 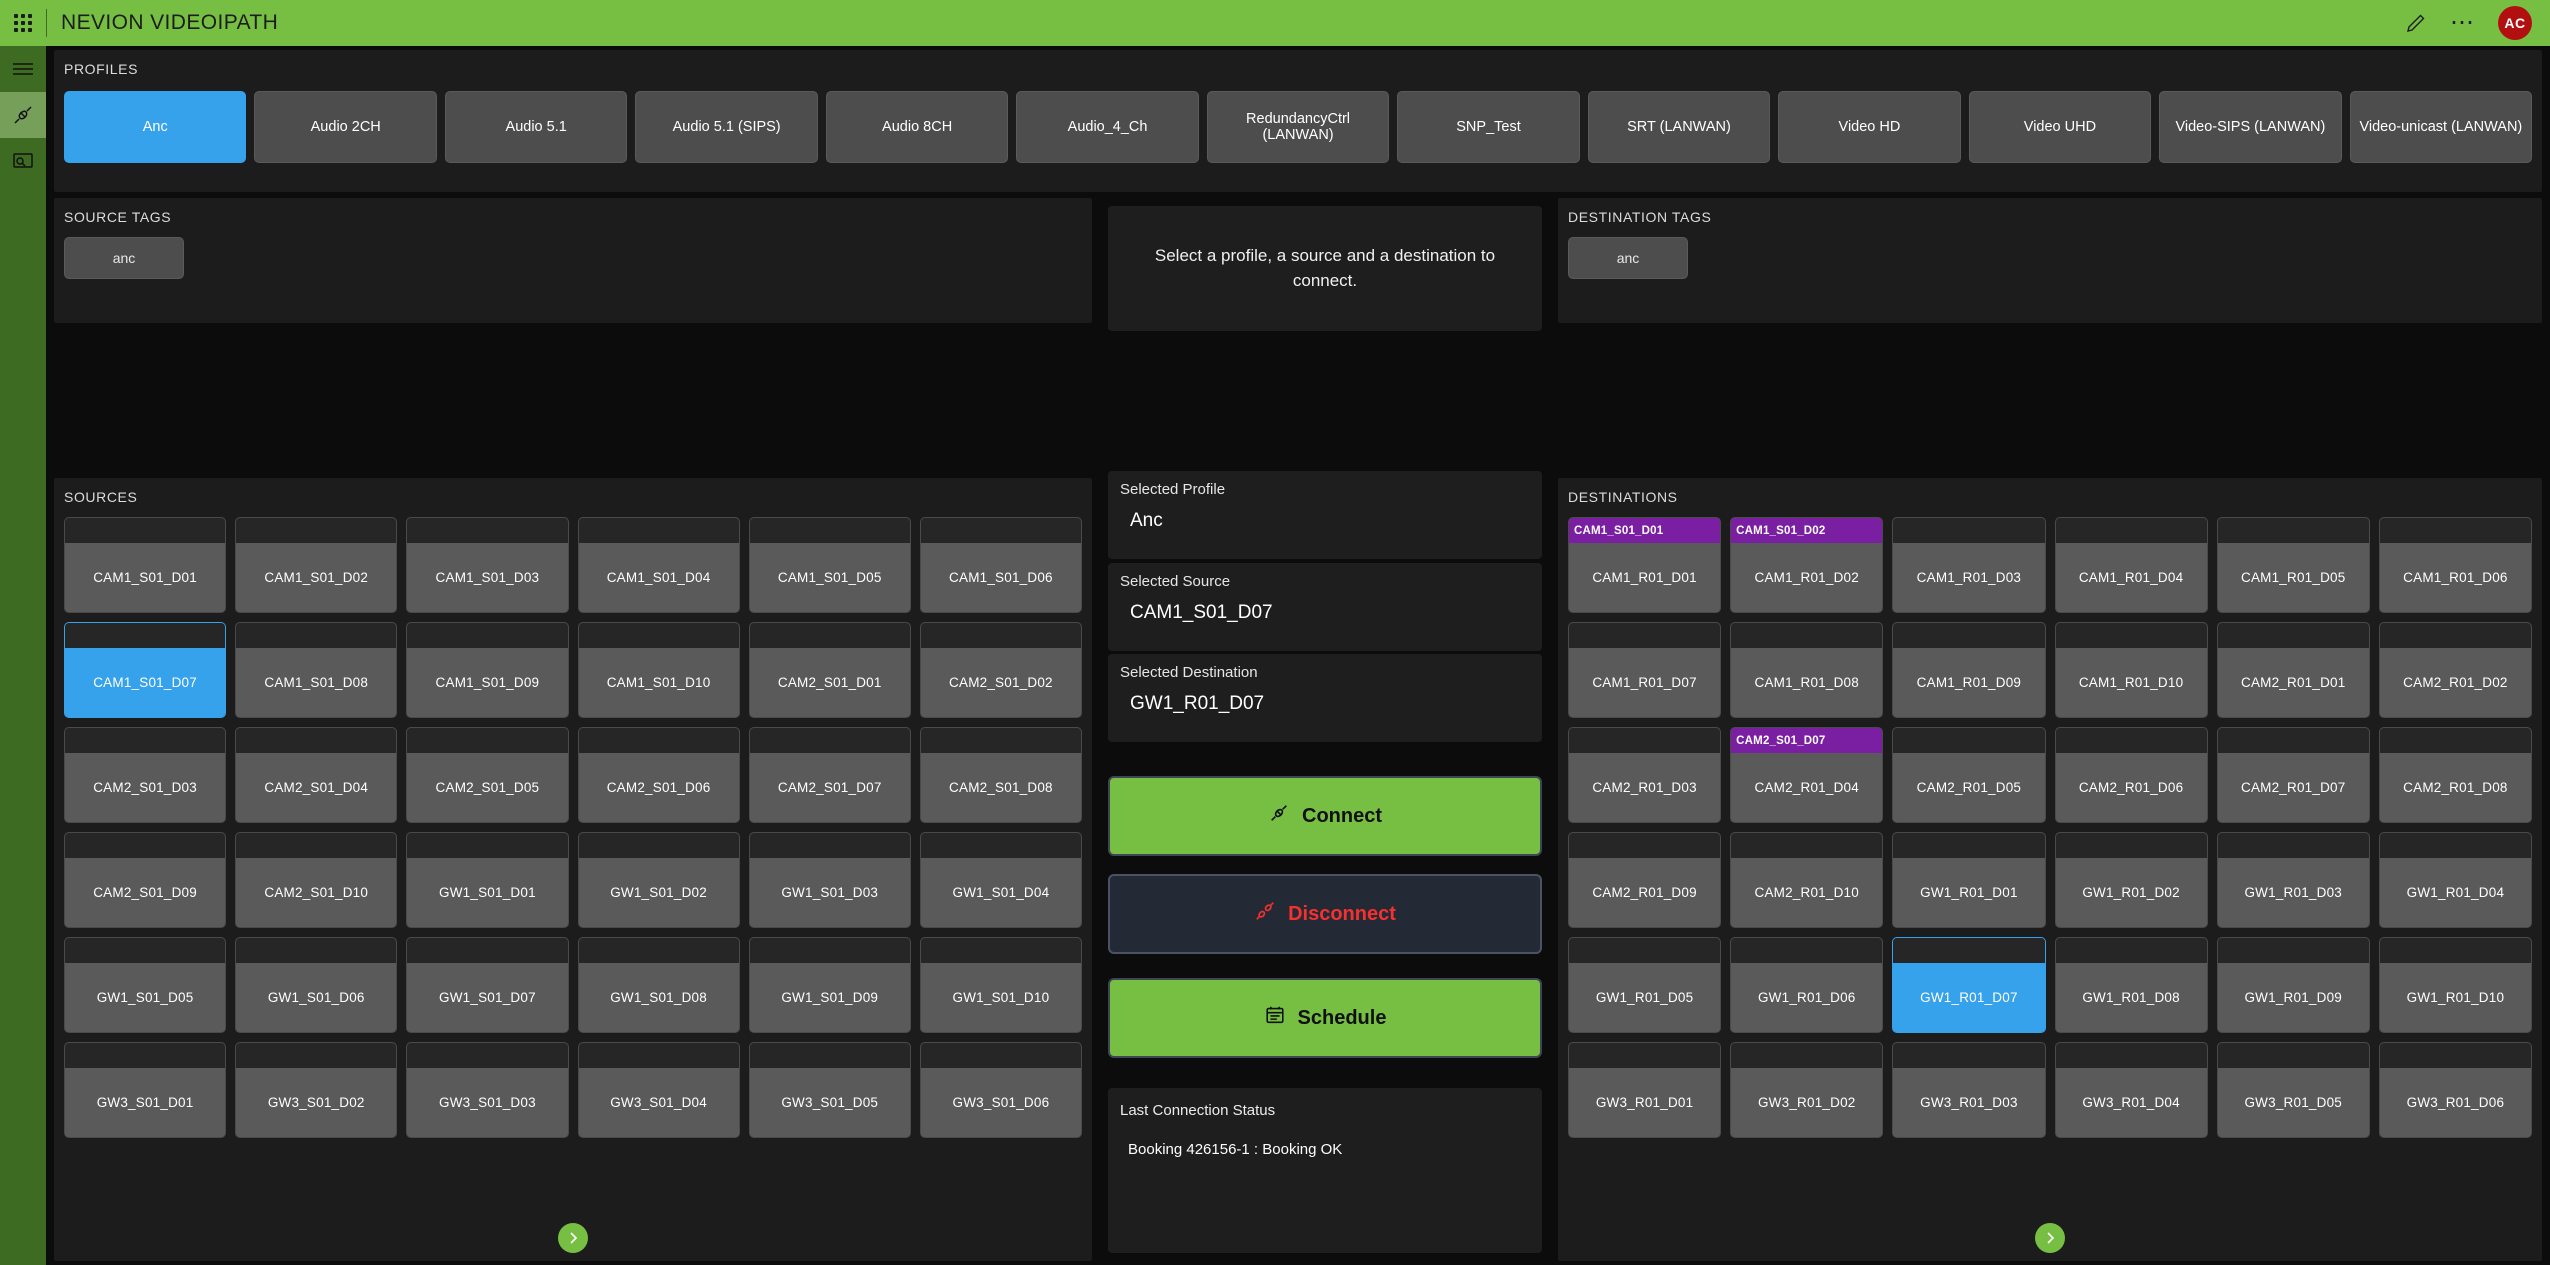 I want to click on endpoint-tile: GW3_S01_D05, so click(x=829, y=1090).